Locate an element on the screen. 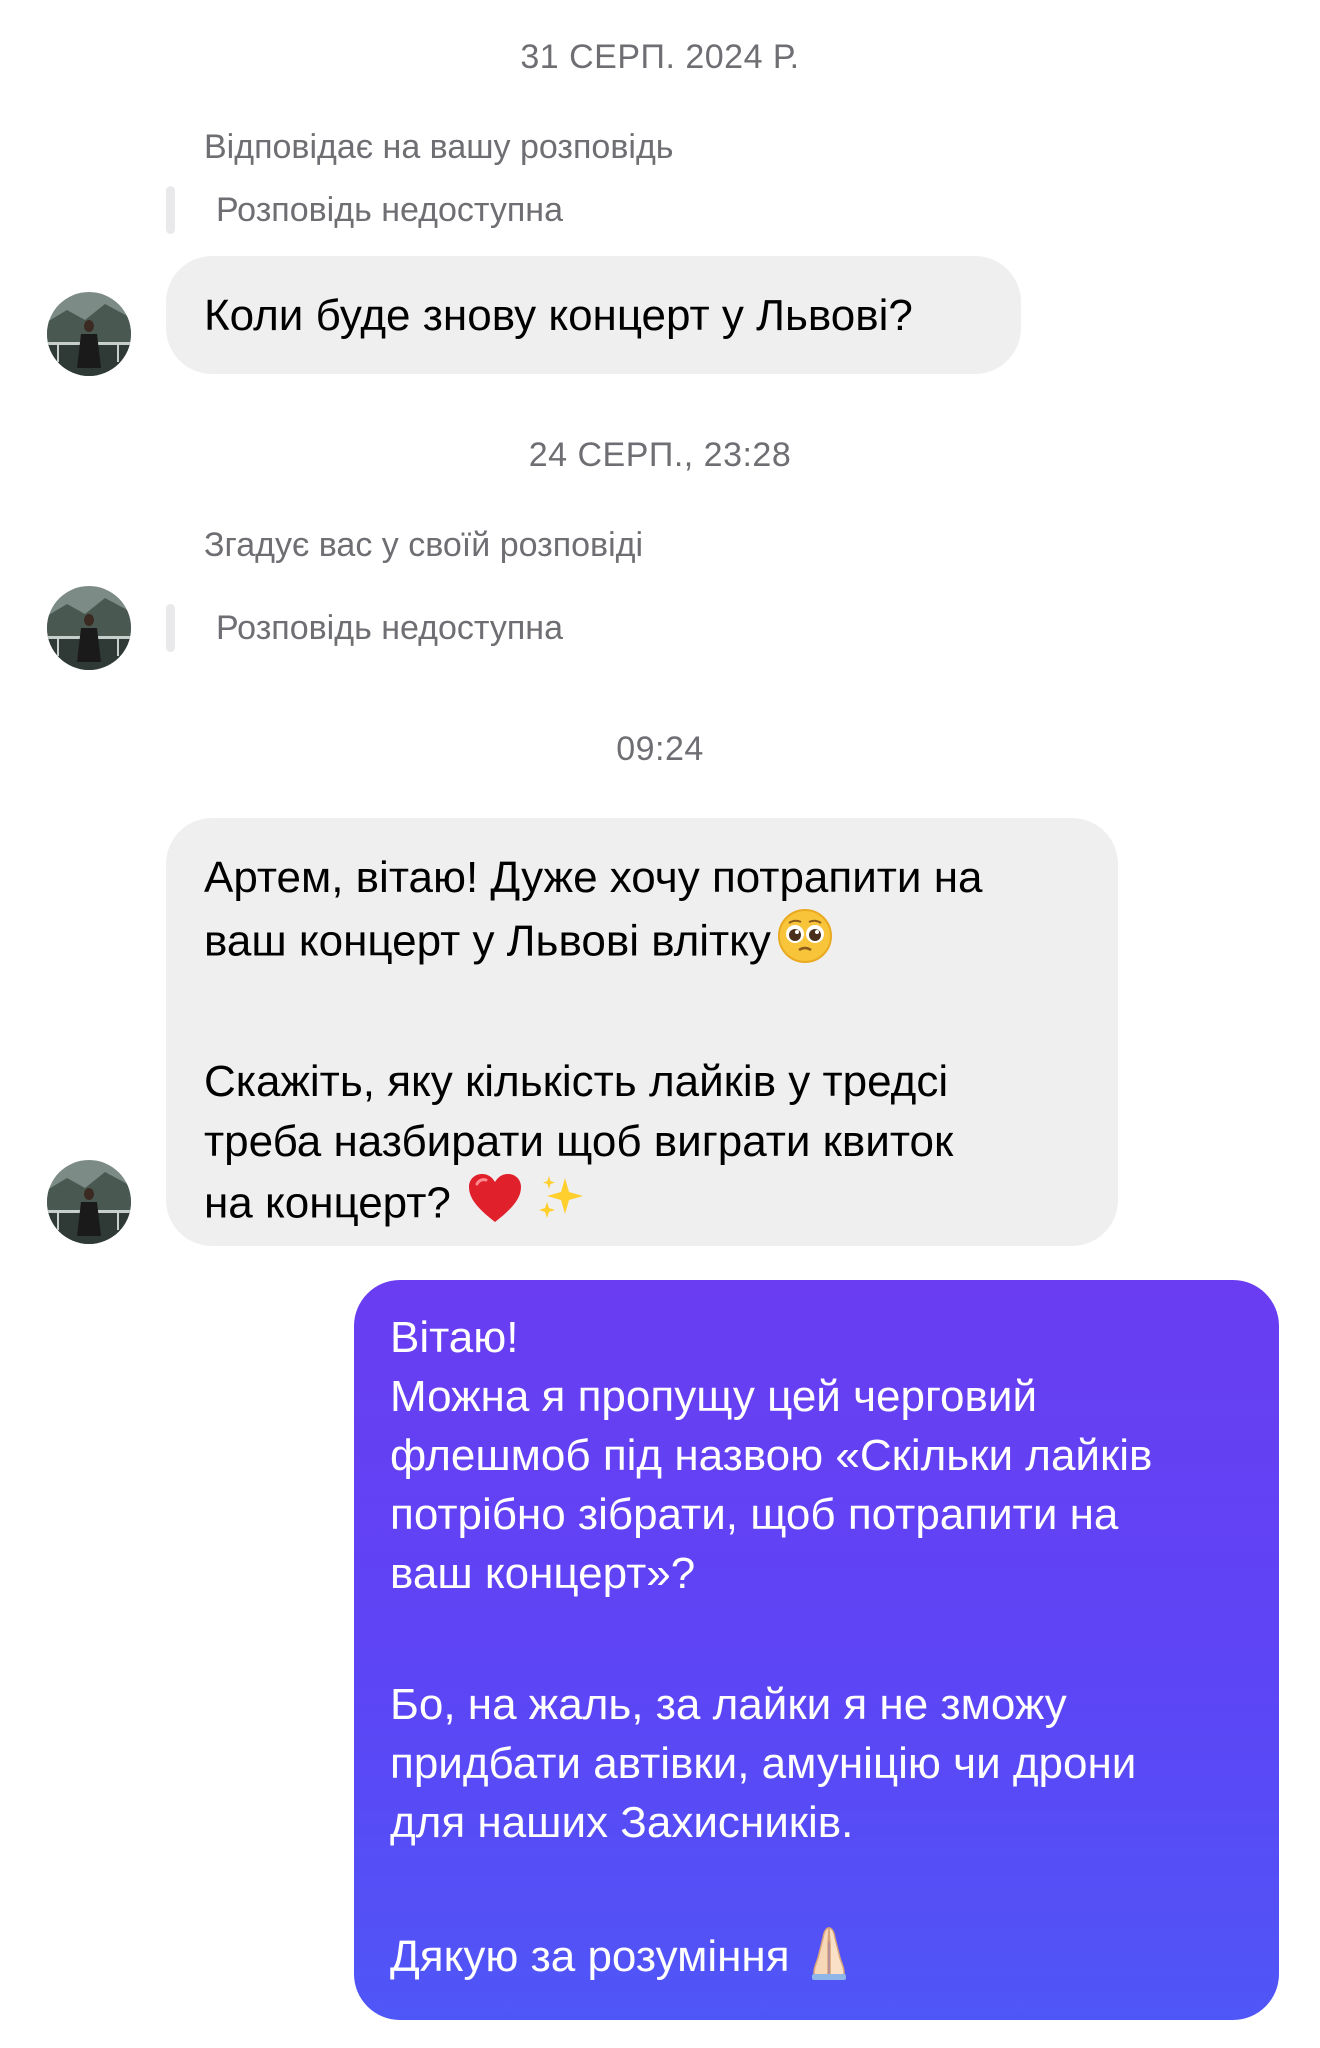 This screenshot has width=1320, height=2048. message-line: флешмоб під назвою «Скільки лайків is located at coordinates (771, 1455).